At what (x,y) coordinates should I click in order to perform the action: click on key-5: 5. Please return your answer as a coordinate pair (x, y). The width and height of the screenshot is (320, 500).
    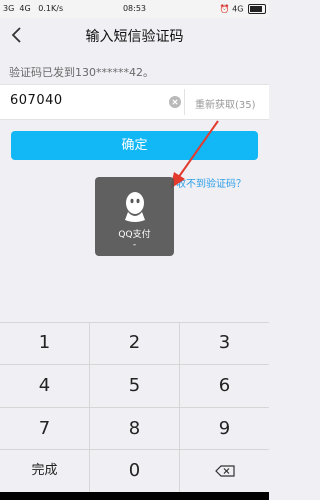
    Looking at the image, I should click on (134, 386).